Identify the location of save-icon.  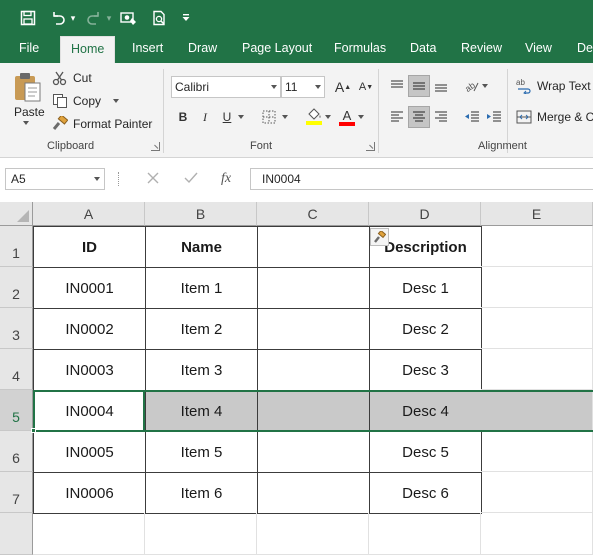
(28, 18).